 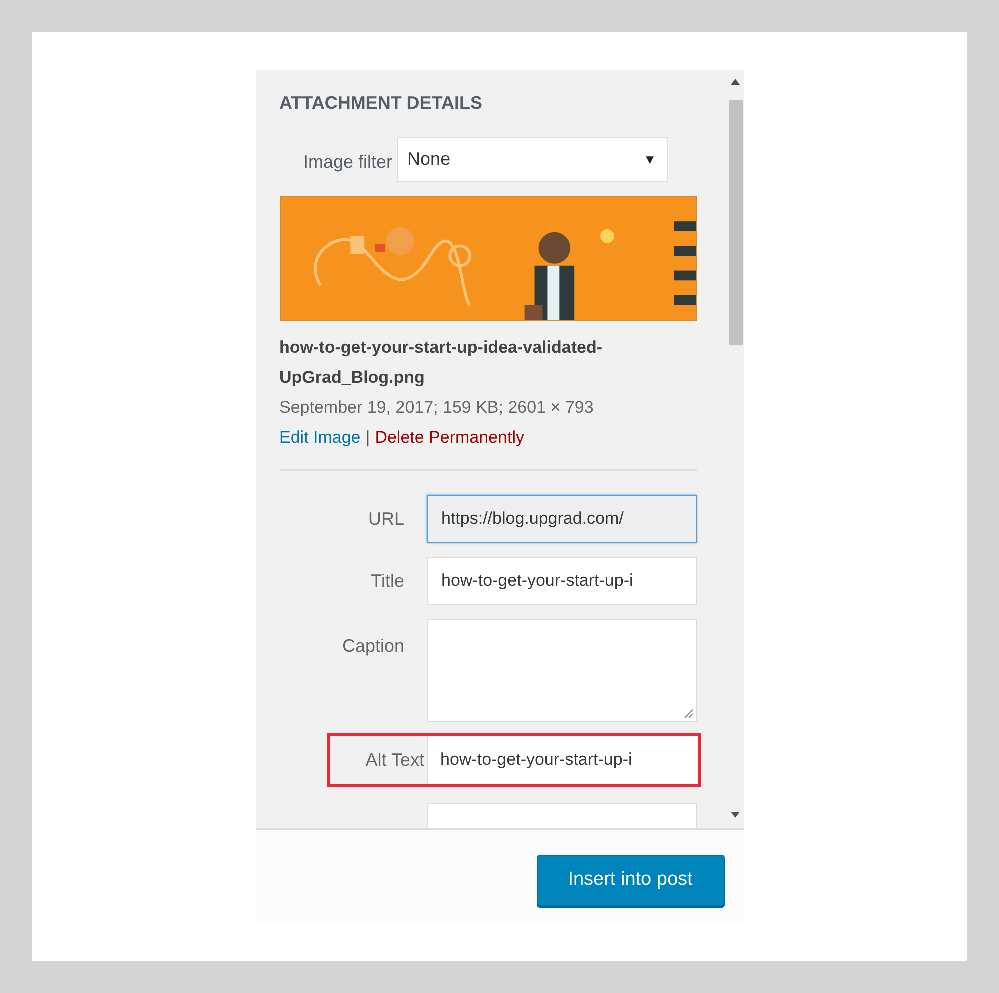 What do you see at coordinates (449, 438) in the screenshot?
I see `delete-link: Delete Permanently` at bounding box center [449, 438].